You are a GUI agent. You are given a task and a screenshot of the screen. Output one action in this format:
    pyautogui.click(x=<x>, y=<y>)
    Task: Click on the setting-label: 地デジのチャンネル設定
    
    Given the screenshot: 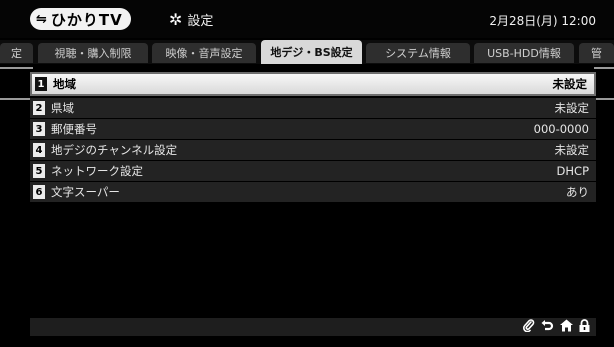 What is the action you would take?
    pyautogui.click(x=114, y=150)
    